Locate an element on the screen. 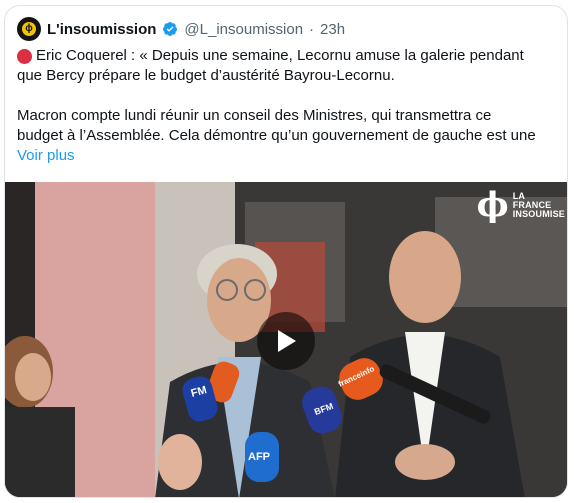  lfi-watermark: ϕ LA FRANCE INSOUMISE is located at coordinates (521, 205).